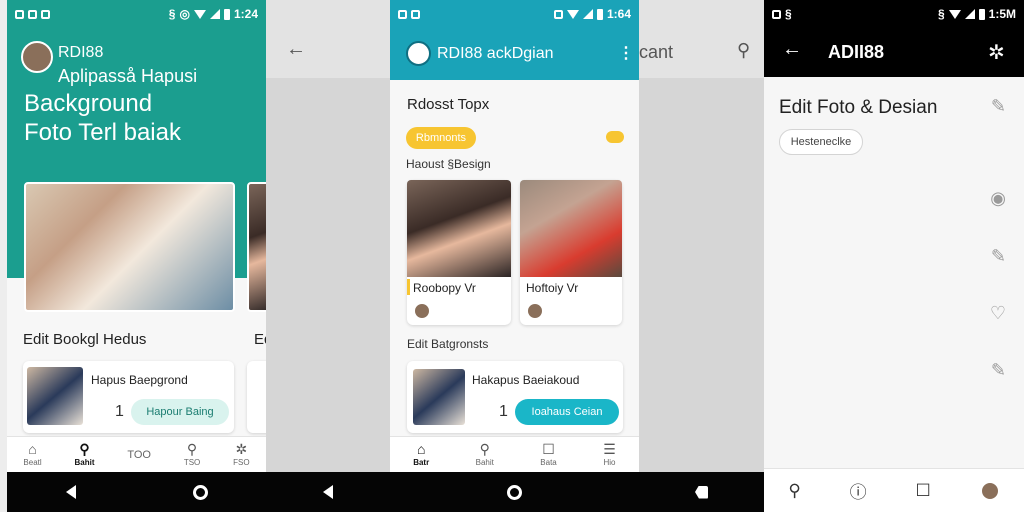 This screenshot has height=512, width=1024. I want to click on tab-settings: ✲ FSO, so click(241, 454).